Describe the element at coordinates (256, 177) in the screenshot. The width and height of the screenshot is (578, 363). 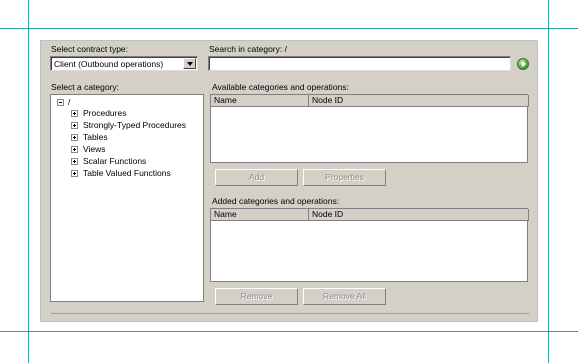
I see `add-button: Add` at that location.